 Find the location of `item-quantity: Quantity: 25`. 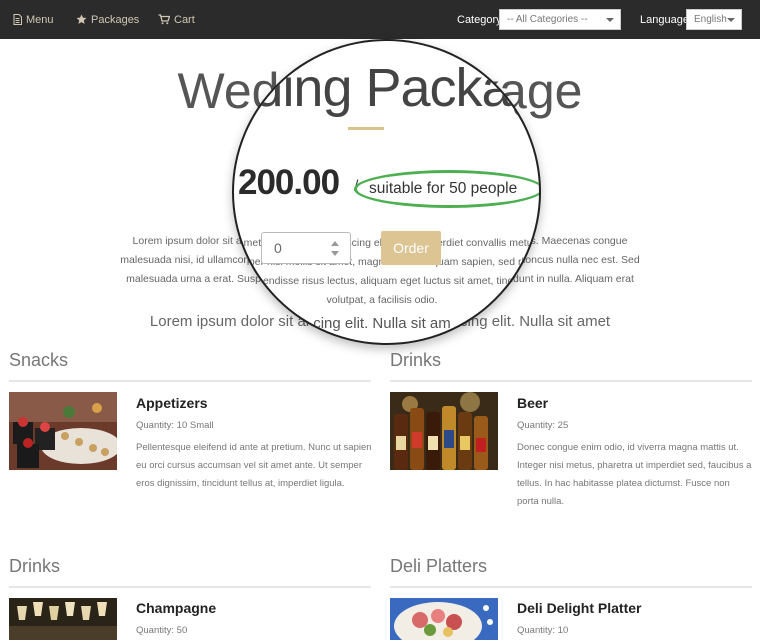

item-quantity: Quantity: 25 is located at coordinates (543, 425).